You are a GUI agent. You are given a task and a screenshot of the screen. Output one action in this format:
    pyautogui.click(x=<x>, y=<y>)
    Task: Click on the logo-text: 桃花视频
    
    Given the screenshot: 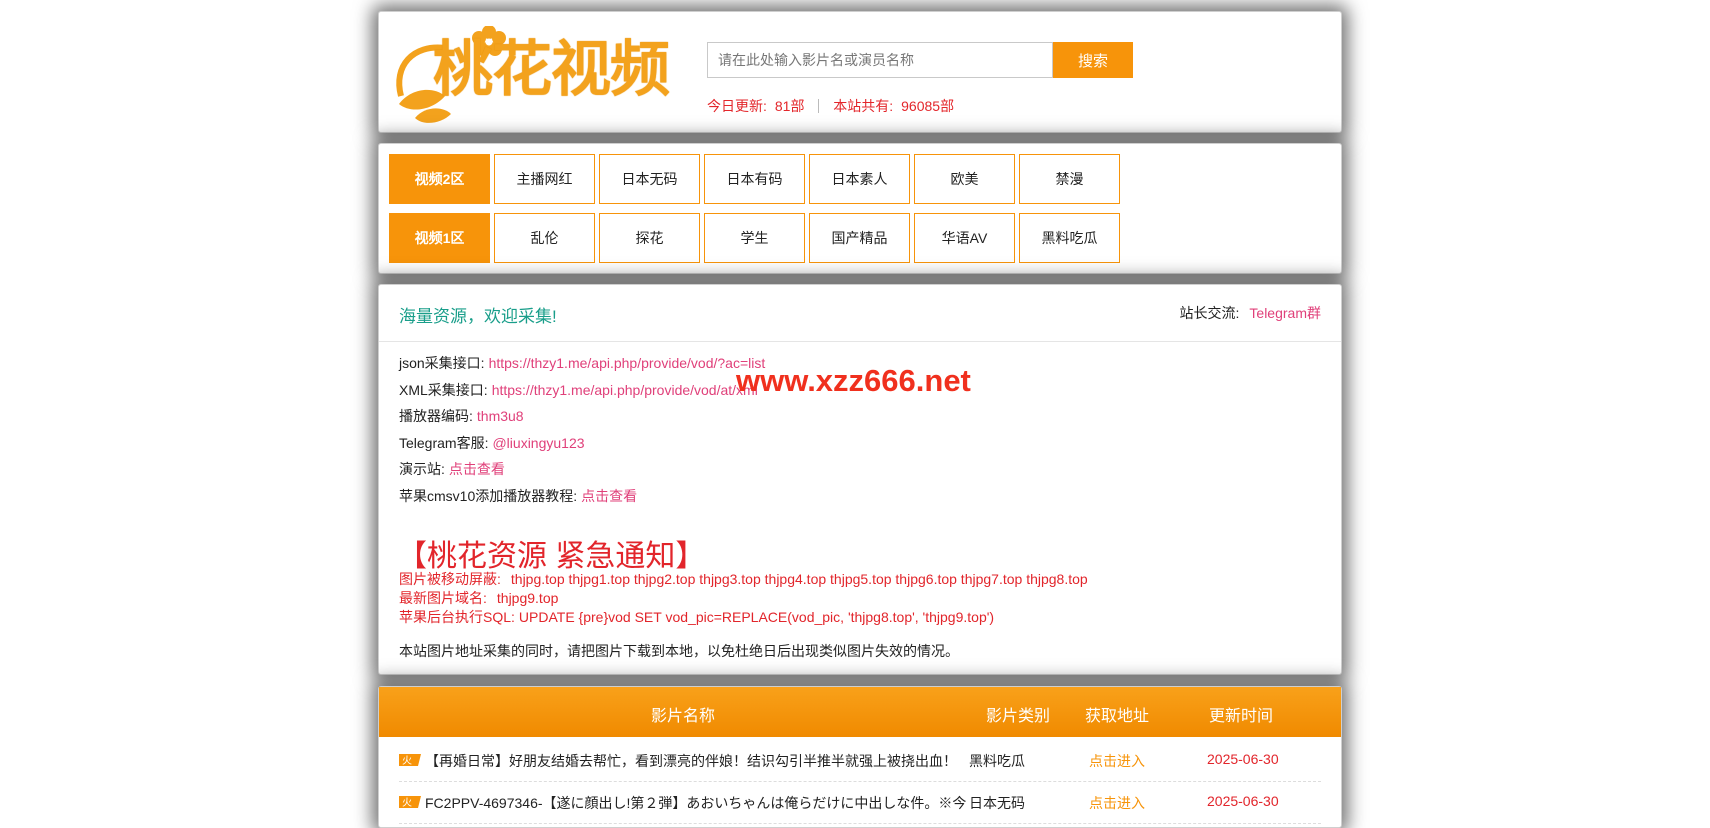 What is the action you would take?
    pyautogui.click(x=551, y=70)
    